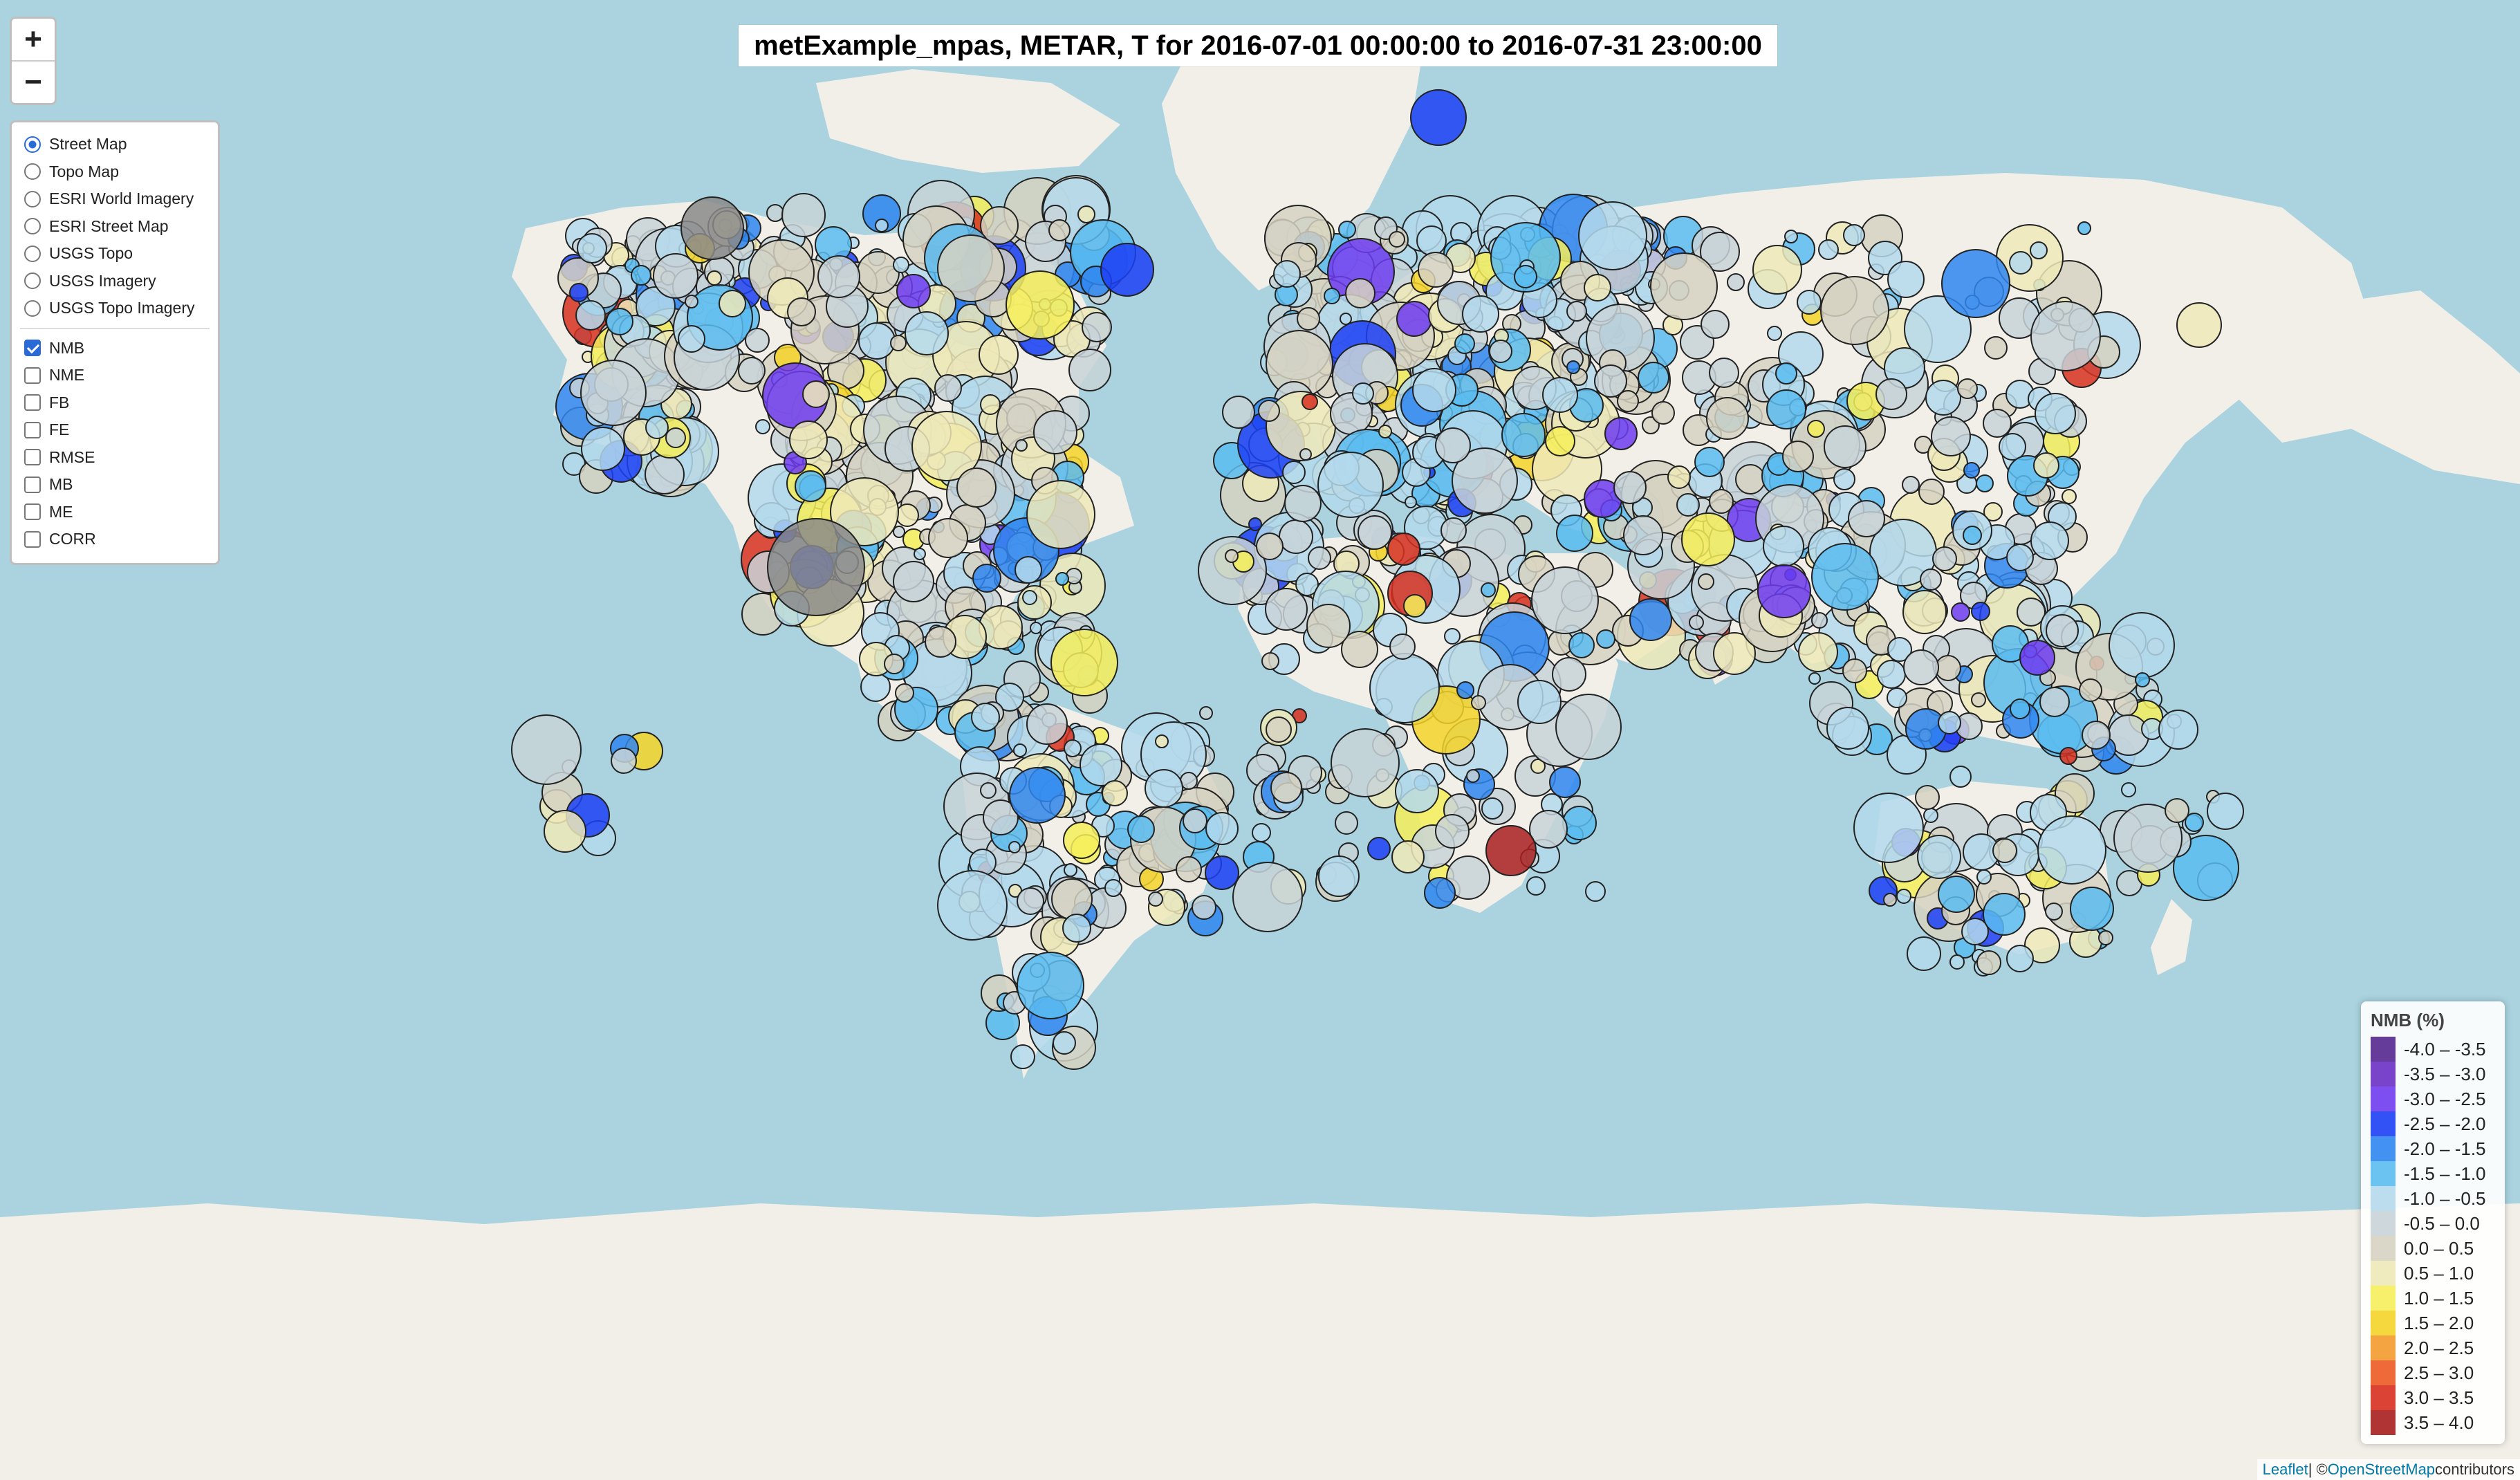 This screenshot has height=1480, width=2520. I want to click on radio-icon, so click(32, 172).